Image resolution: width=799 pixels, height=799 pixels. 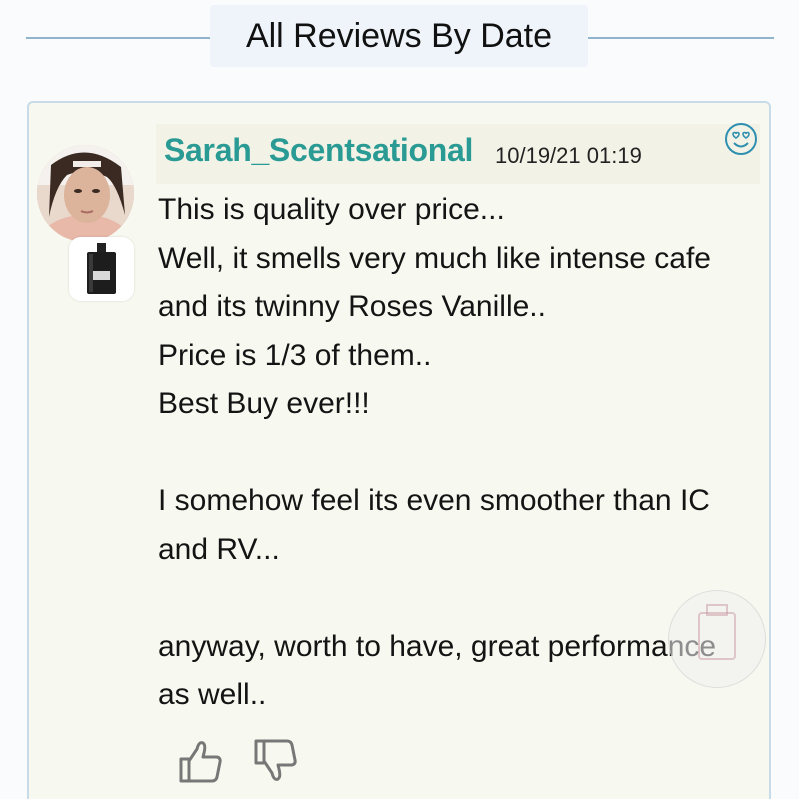 What do you see at coordinates (434, 500) in the screenshot?
I see `review-line: I somehow feel its even smoother than IC` at bounding box center [434, 500].